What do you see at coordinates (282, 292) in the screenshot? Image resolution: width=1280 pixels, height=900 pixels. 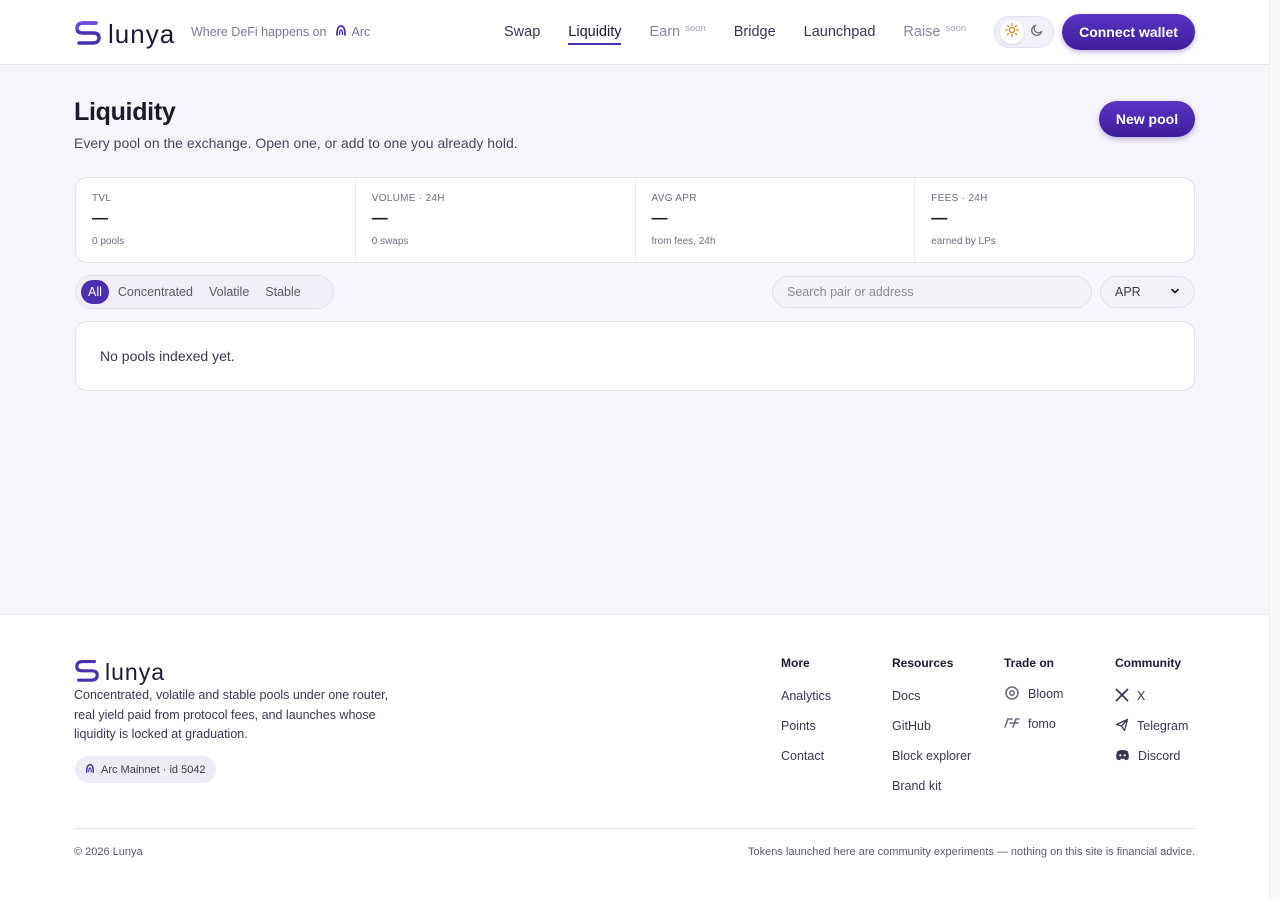 I see `filter-stable: Stable` at bounding box center [282, 292].